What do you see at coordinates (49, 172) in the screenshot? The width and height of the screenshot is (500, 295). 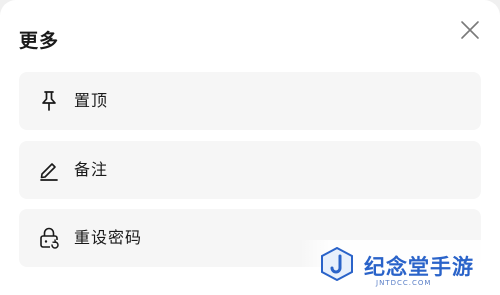 I see `edit-icon` at bounding box center [49, 172].